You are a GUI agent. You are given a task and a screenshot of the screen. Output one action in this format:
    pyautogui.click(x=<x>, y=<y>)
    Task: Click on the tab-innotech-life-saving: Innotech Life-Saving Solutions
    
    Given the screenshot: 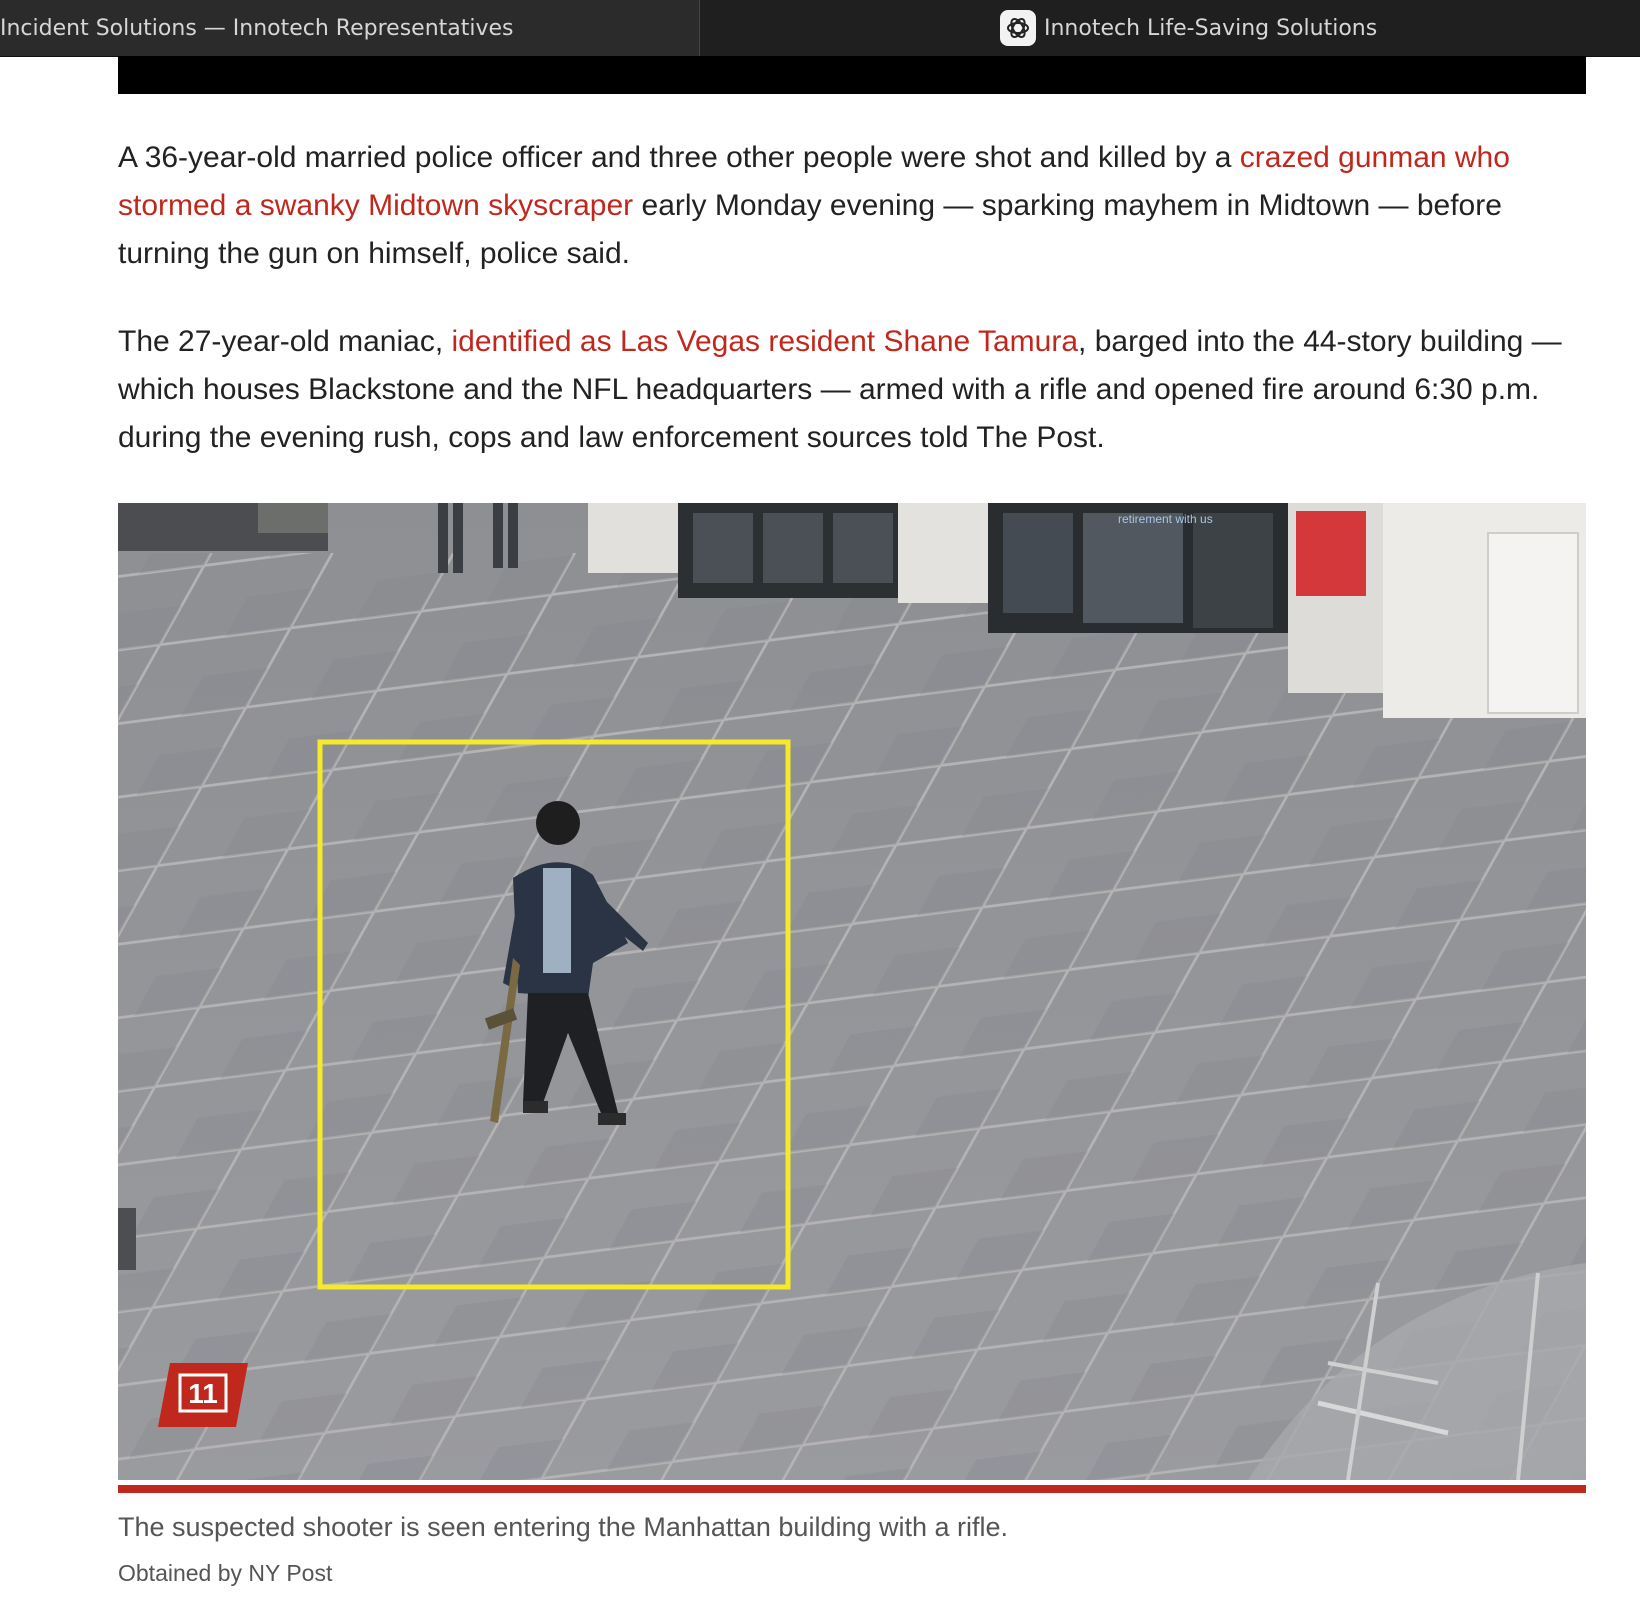 What is the action you would take?
    pyautogui.click(x=1170, y=28)
    